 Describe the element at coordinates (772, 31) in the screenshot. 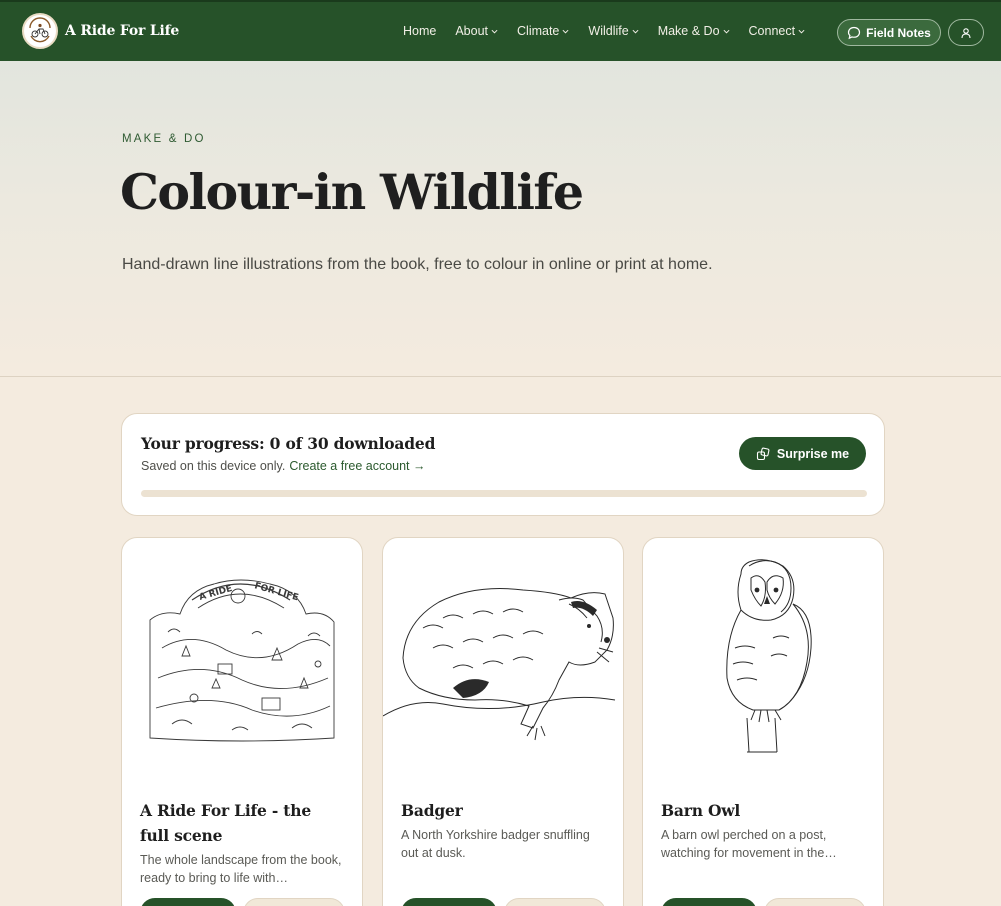

I see `nav-item-label: Connect` at that location.